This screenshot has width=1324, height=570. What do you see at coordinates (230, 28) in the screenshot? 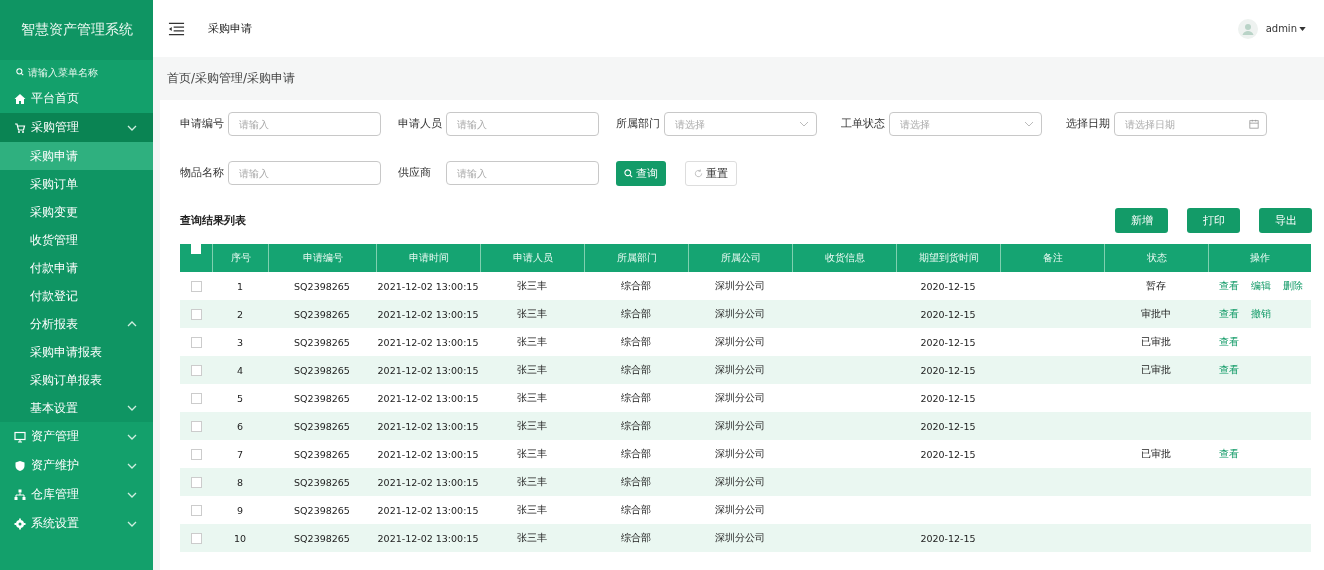
I see `page-title: 采购申请` at bounding box center [230, 28].